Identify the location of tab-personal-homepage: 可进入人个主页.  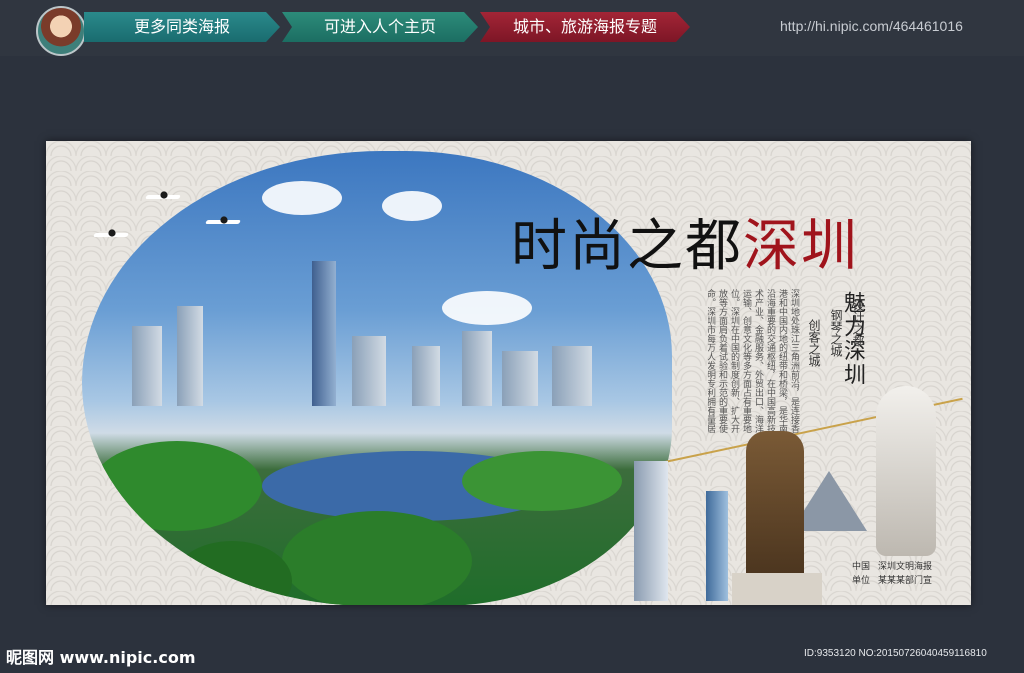
(380, 27).